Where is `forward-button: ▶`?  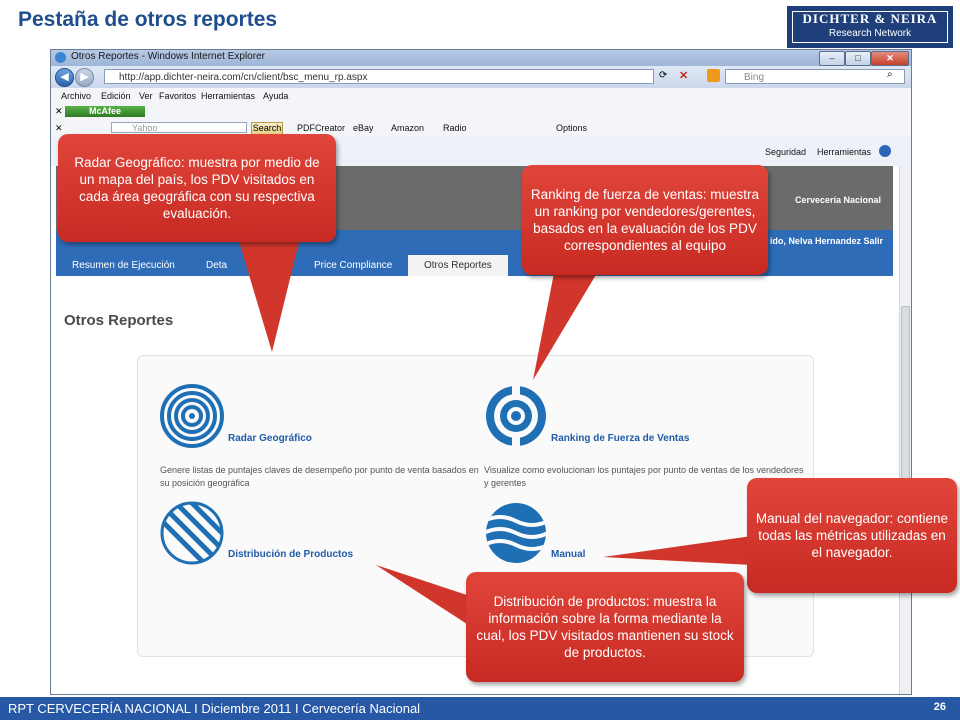 forward-button: ▶ is located at coordinates (84, 77).